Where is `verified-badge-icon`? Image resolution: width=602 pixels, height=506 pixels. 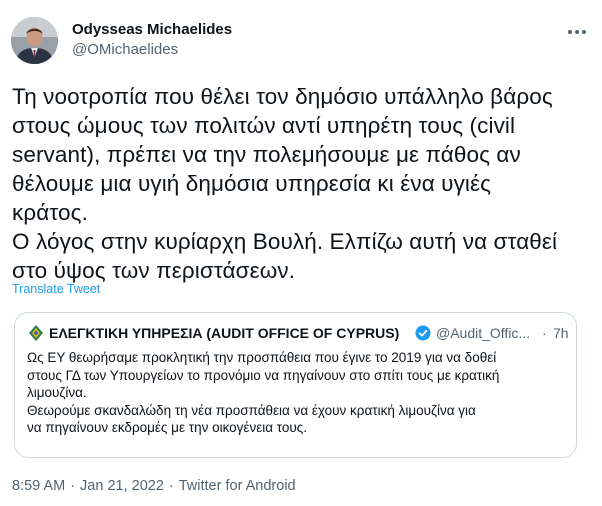 verified-badge-icon is located at coordinates (423, 333).